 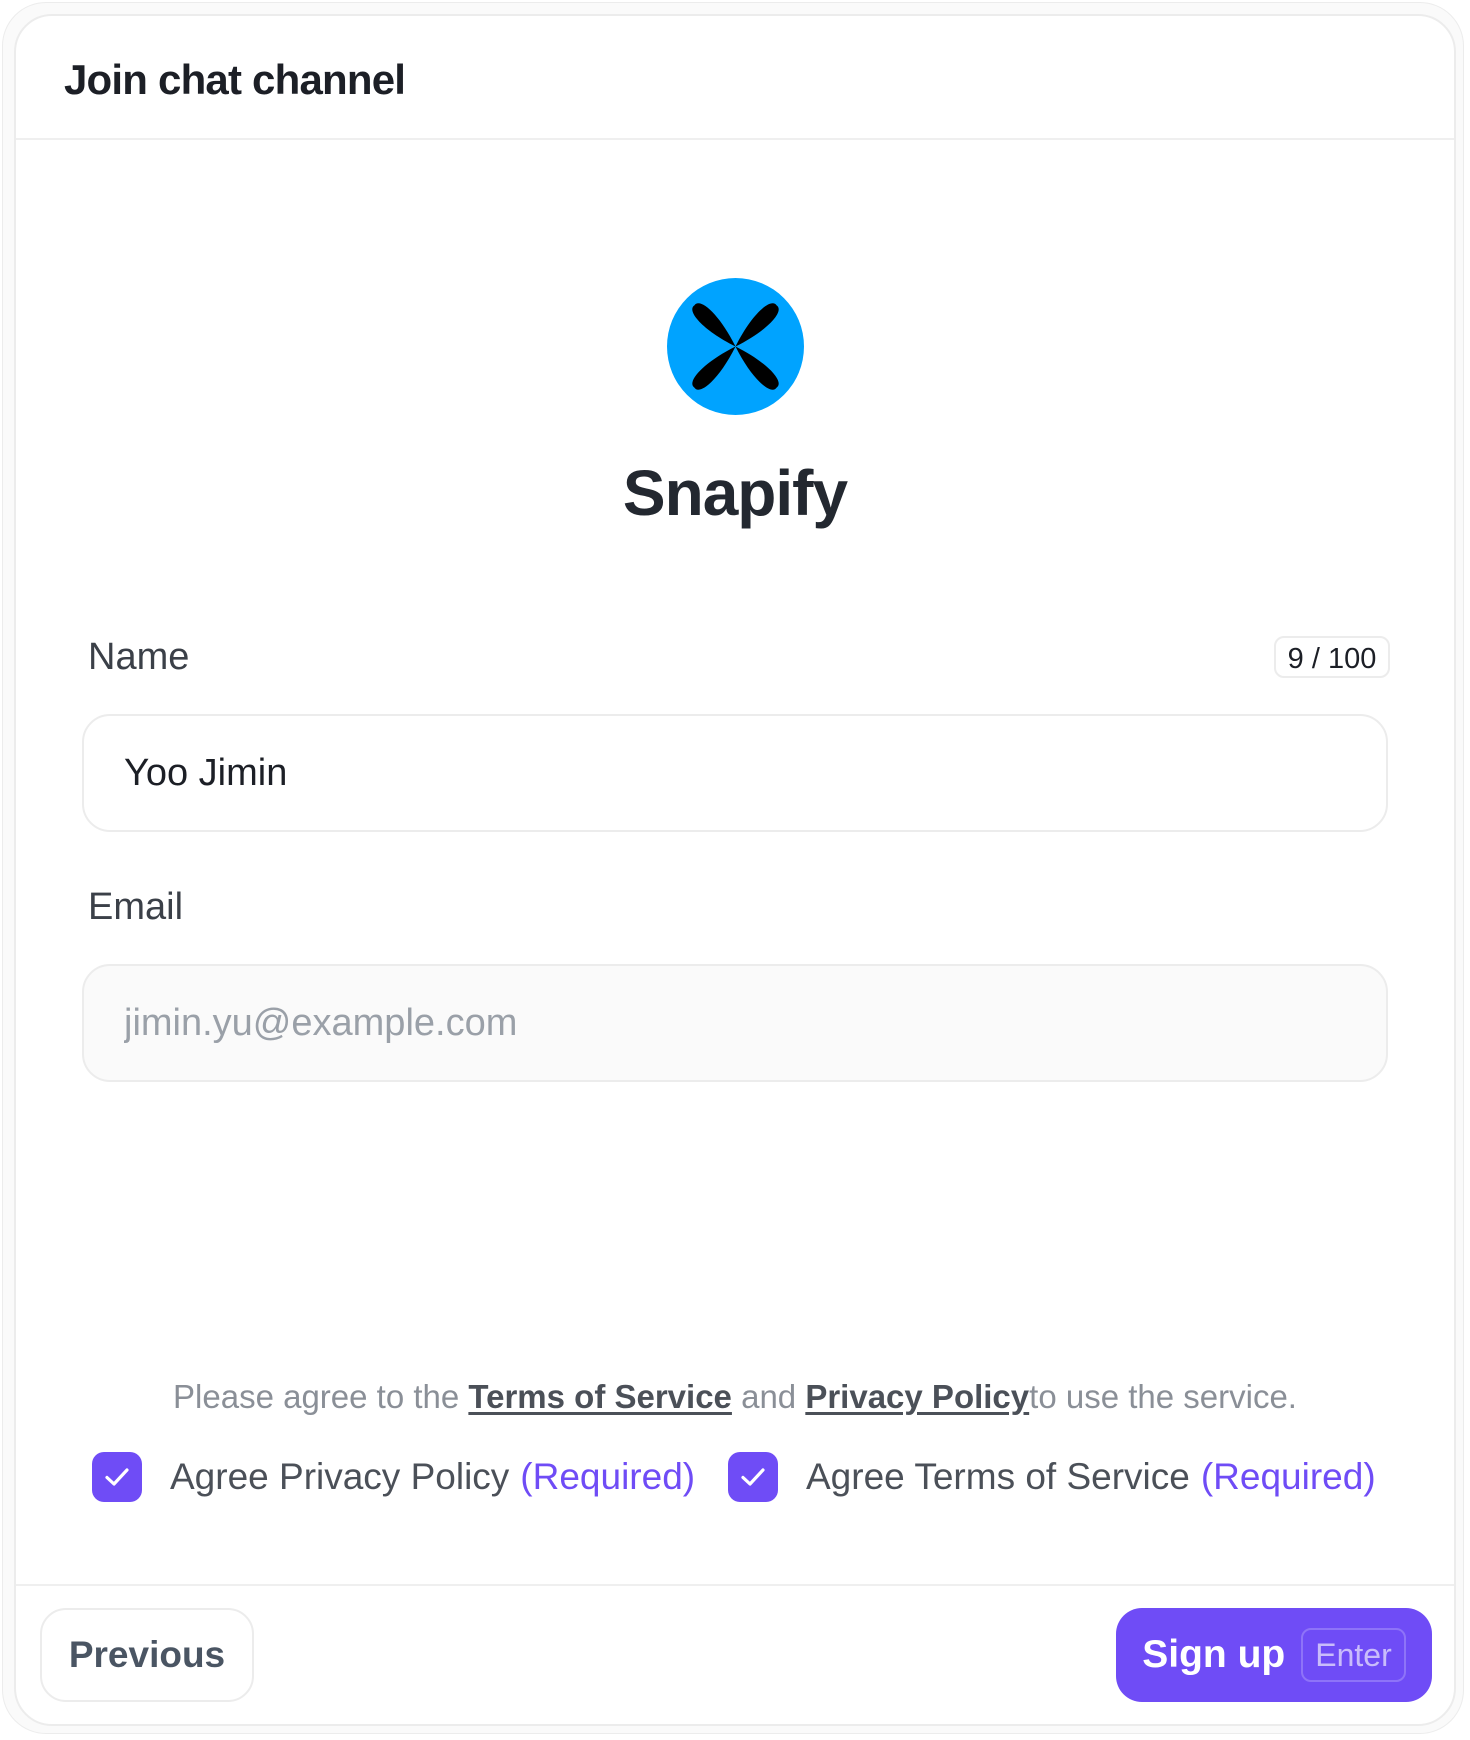 I want to click on sign-up-label: Sign up, so click(x=1214, y=1654).